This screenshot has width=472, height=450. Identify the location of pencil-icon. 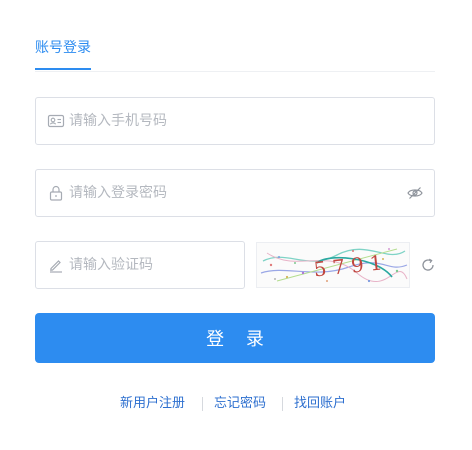
(56, 266).